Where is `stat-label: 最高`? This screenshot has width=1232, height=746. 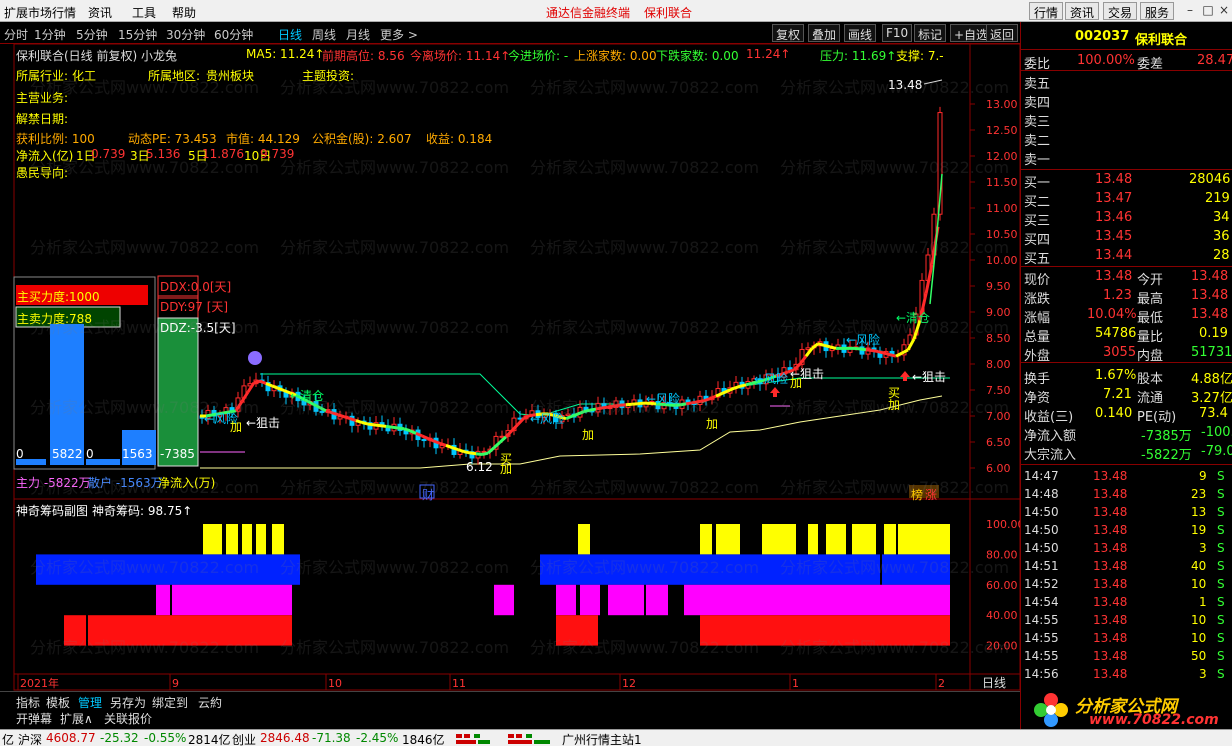
stat-label: 最高 is located at coordinates (1150, 299).